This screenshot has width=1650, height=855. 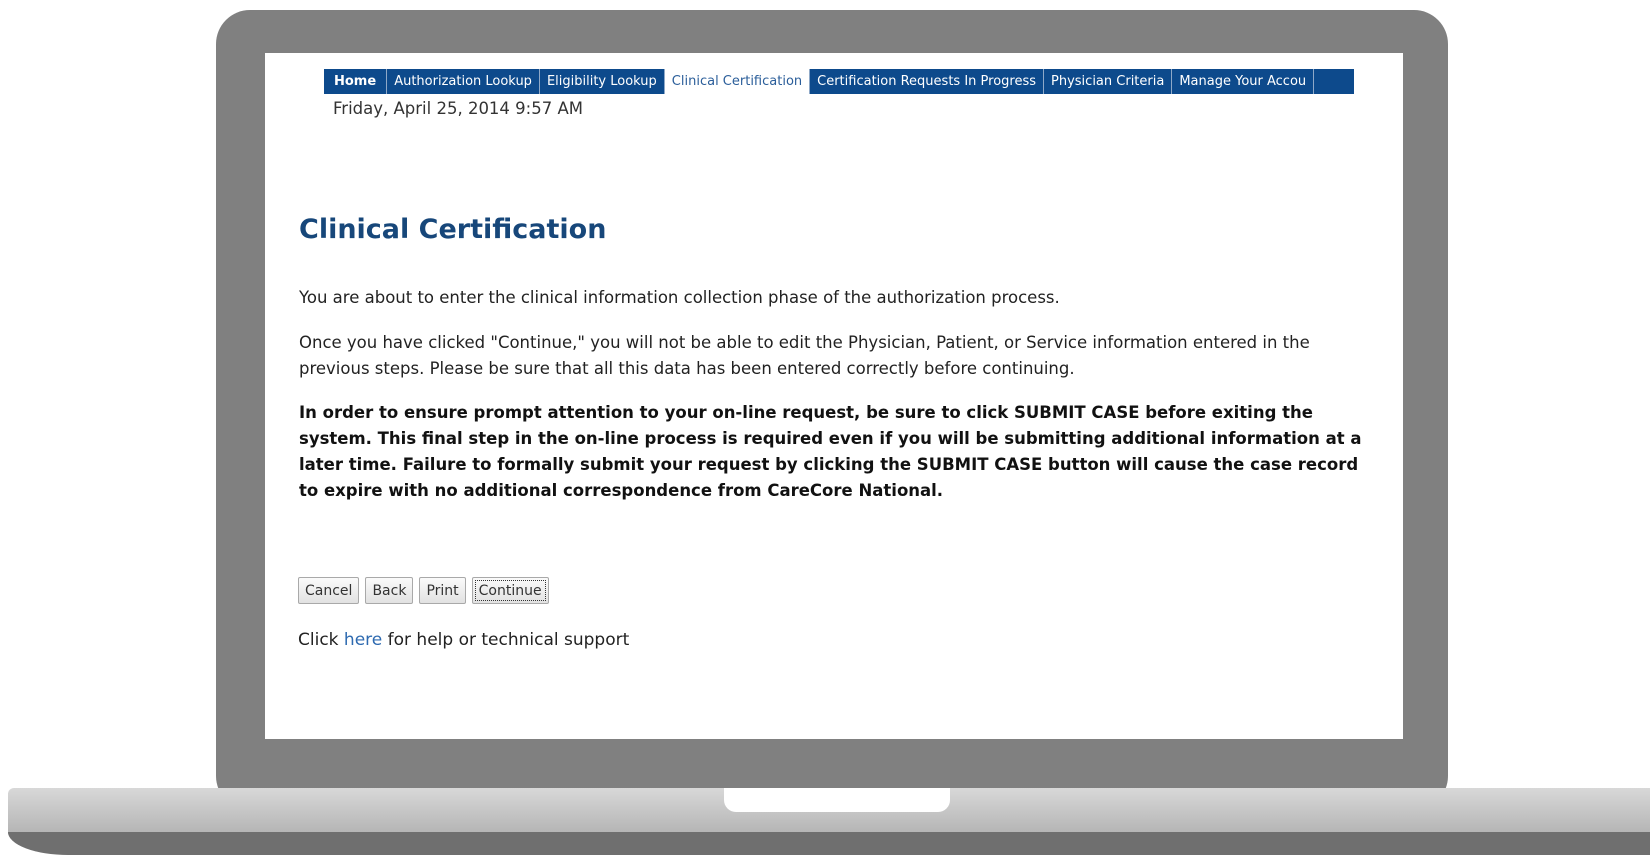 What do you see at coordinates (356, 81) in the screenshot?
I see `nav-home: Home` at bounding box center [356, 81].